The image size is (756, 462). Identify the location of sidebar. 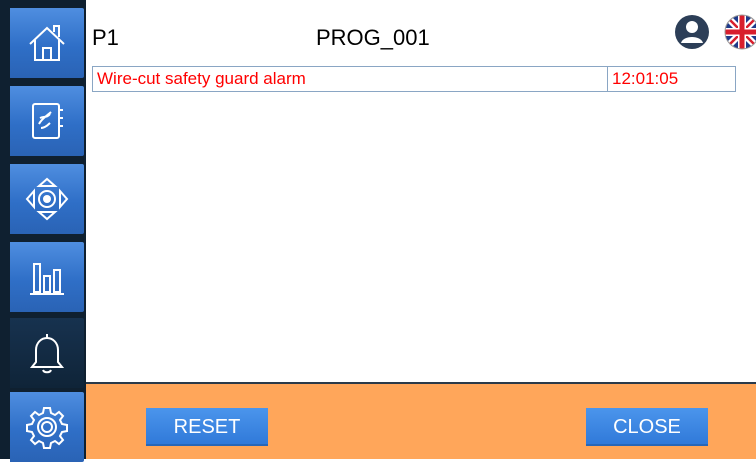
(43, 231).